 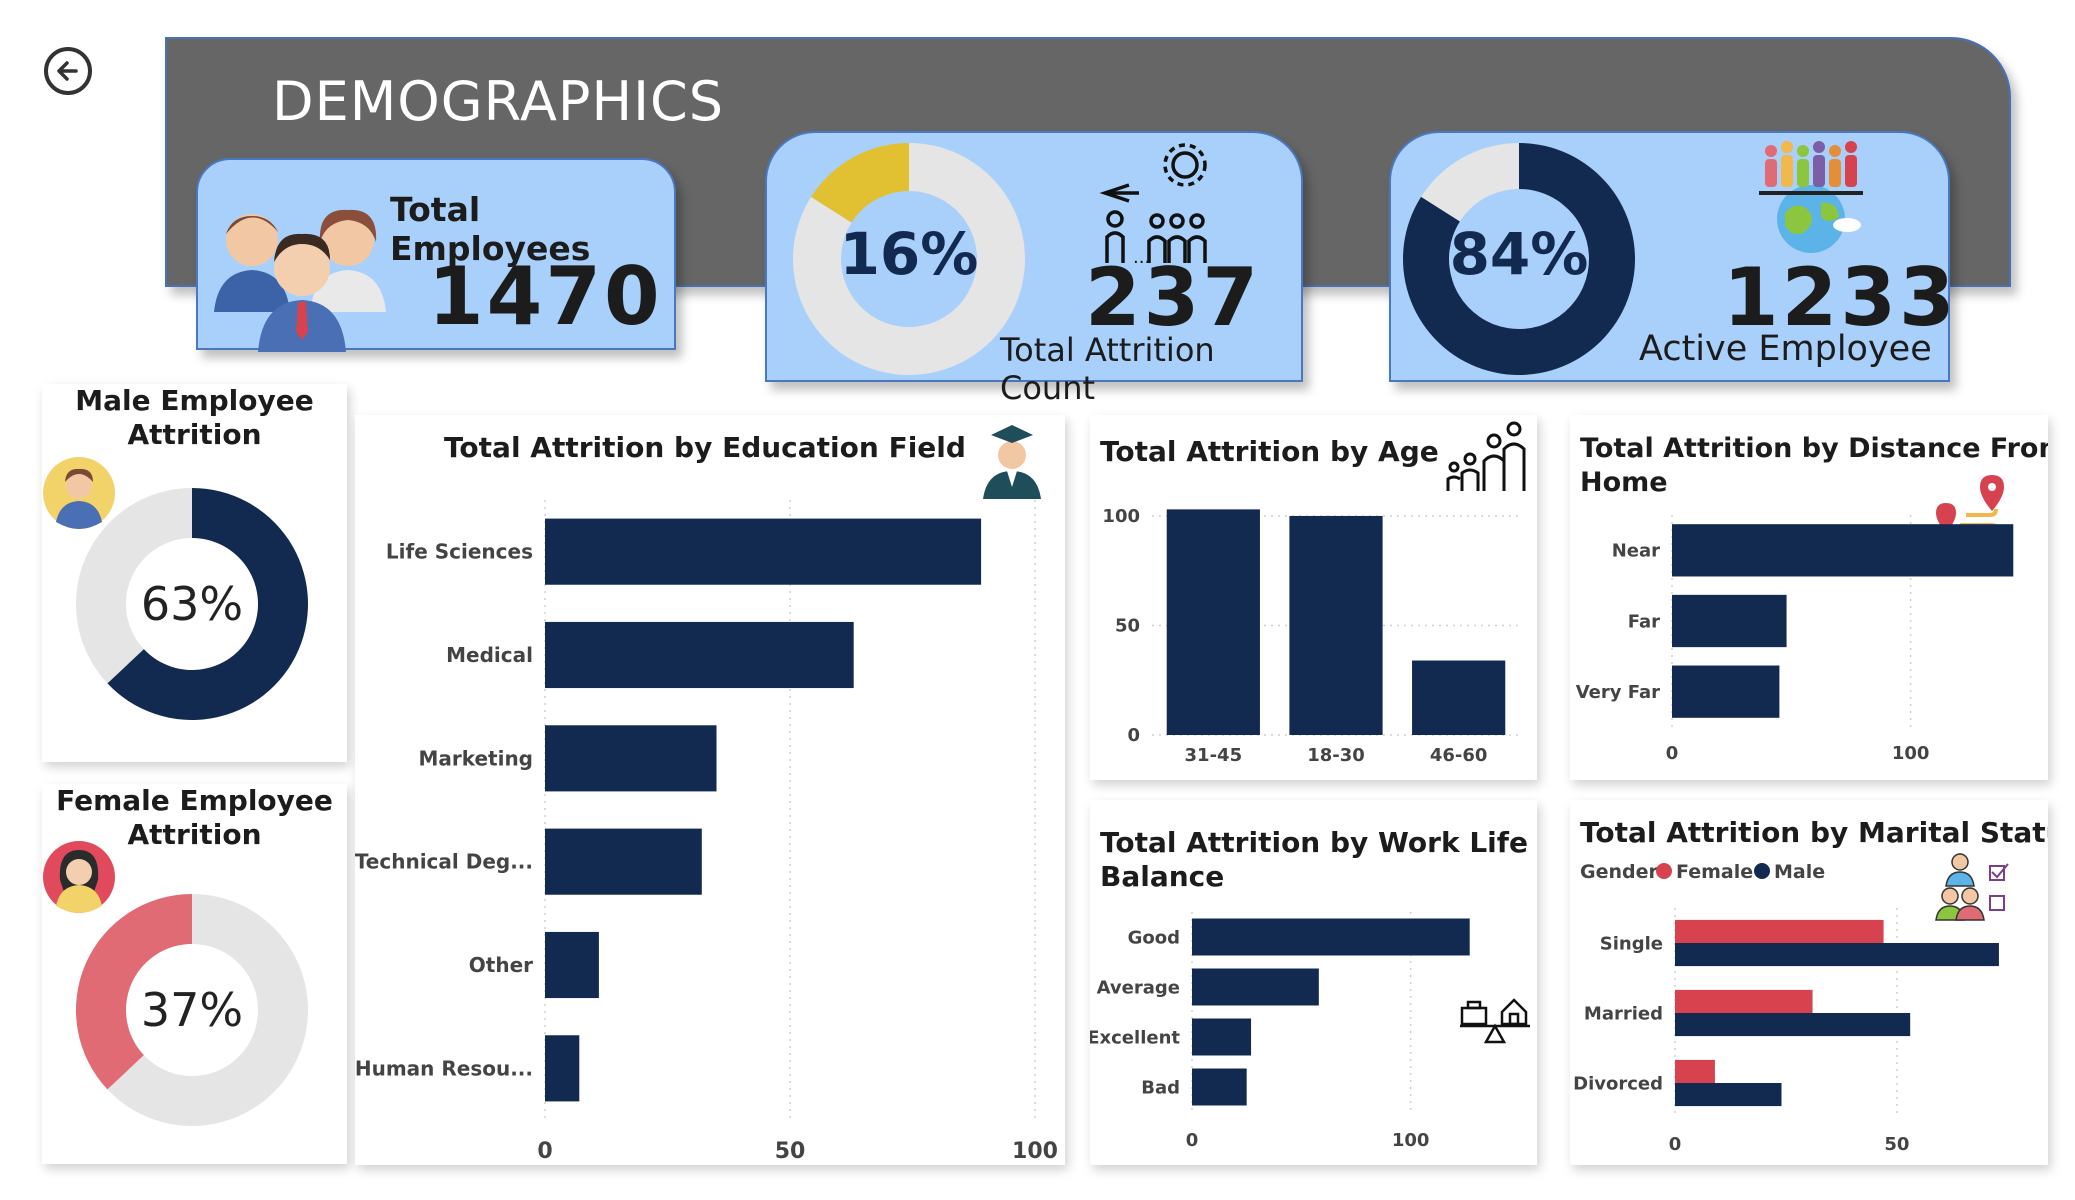 I want to click on education-chart-title: Total Attrition by Education Field, so click(x=705, y=447).